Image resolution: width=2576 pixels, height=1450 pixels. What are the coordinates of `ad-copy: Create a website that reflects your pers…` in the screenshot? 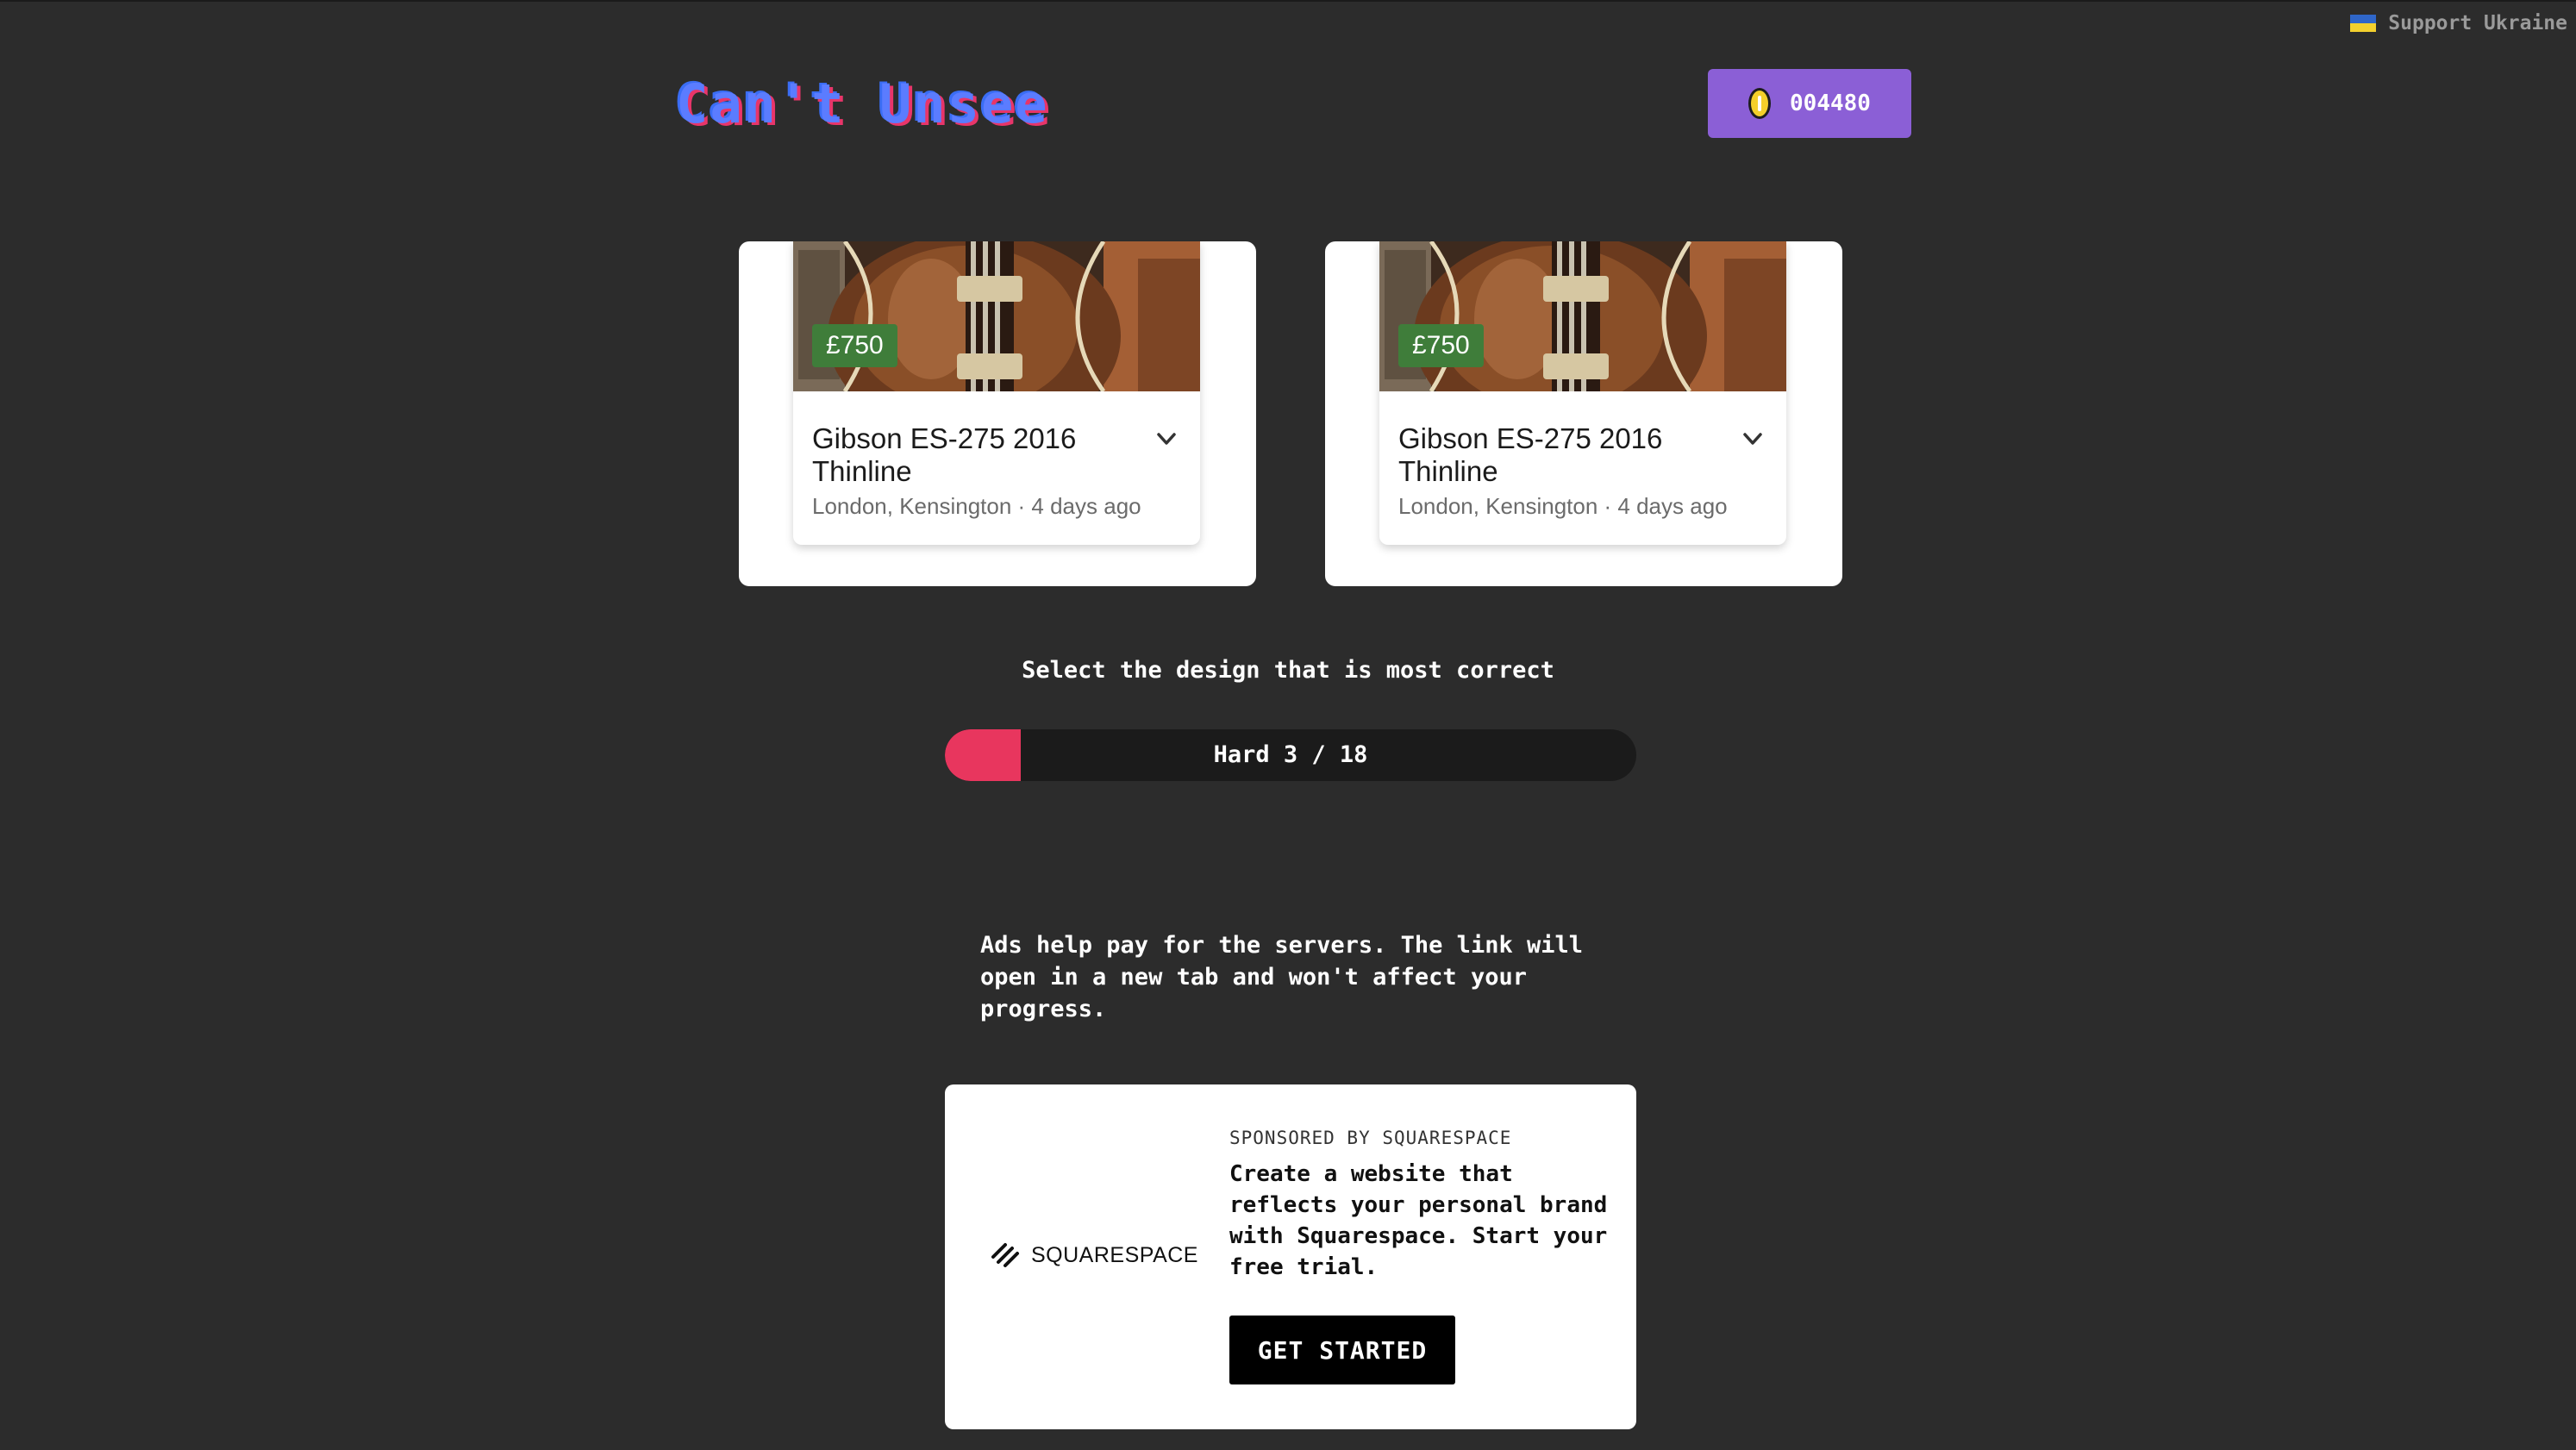 It's located at (1418, 1220).